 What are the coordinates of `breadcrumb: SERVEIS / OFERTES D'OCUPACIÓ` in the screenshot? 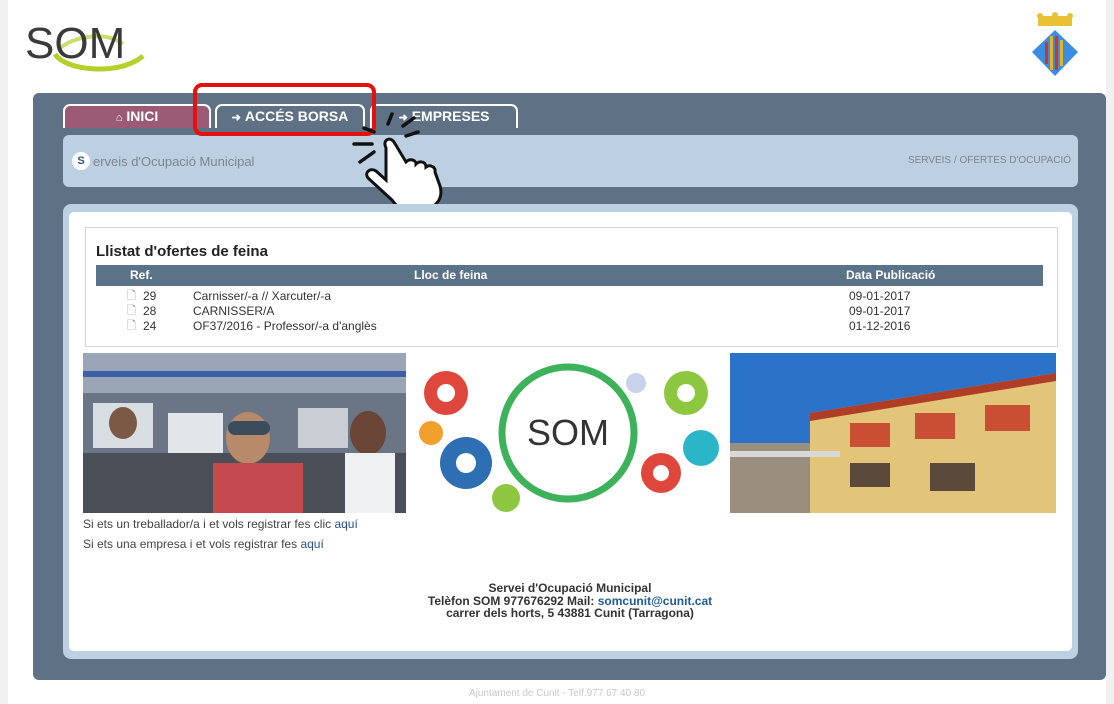 It's located at (989, 160).